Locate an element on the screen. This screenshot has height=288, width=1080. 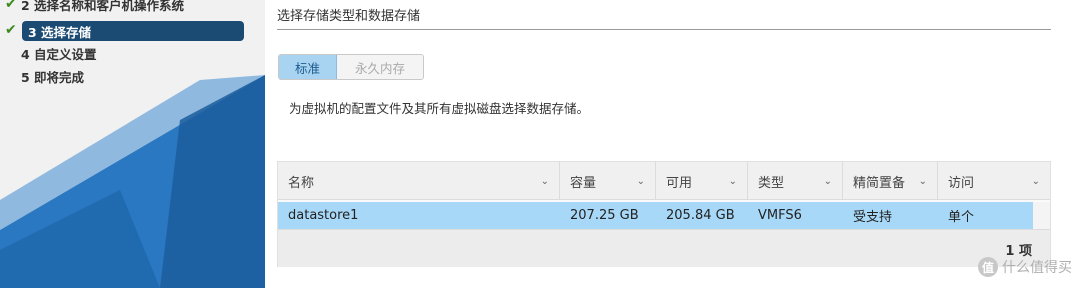
cell-free: 205.84 GB is located at coordinates (700, 215).